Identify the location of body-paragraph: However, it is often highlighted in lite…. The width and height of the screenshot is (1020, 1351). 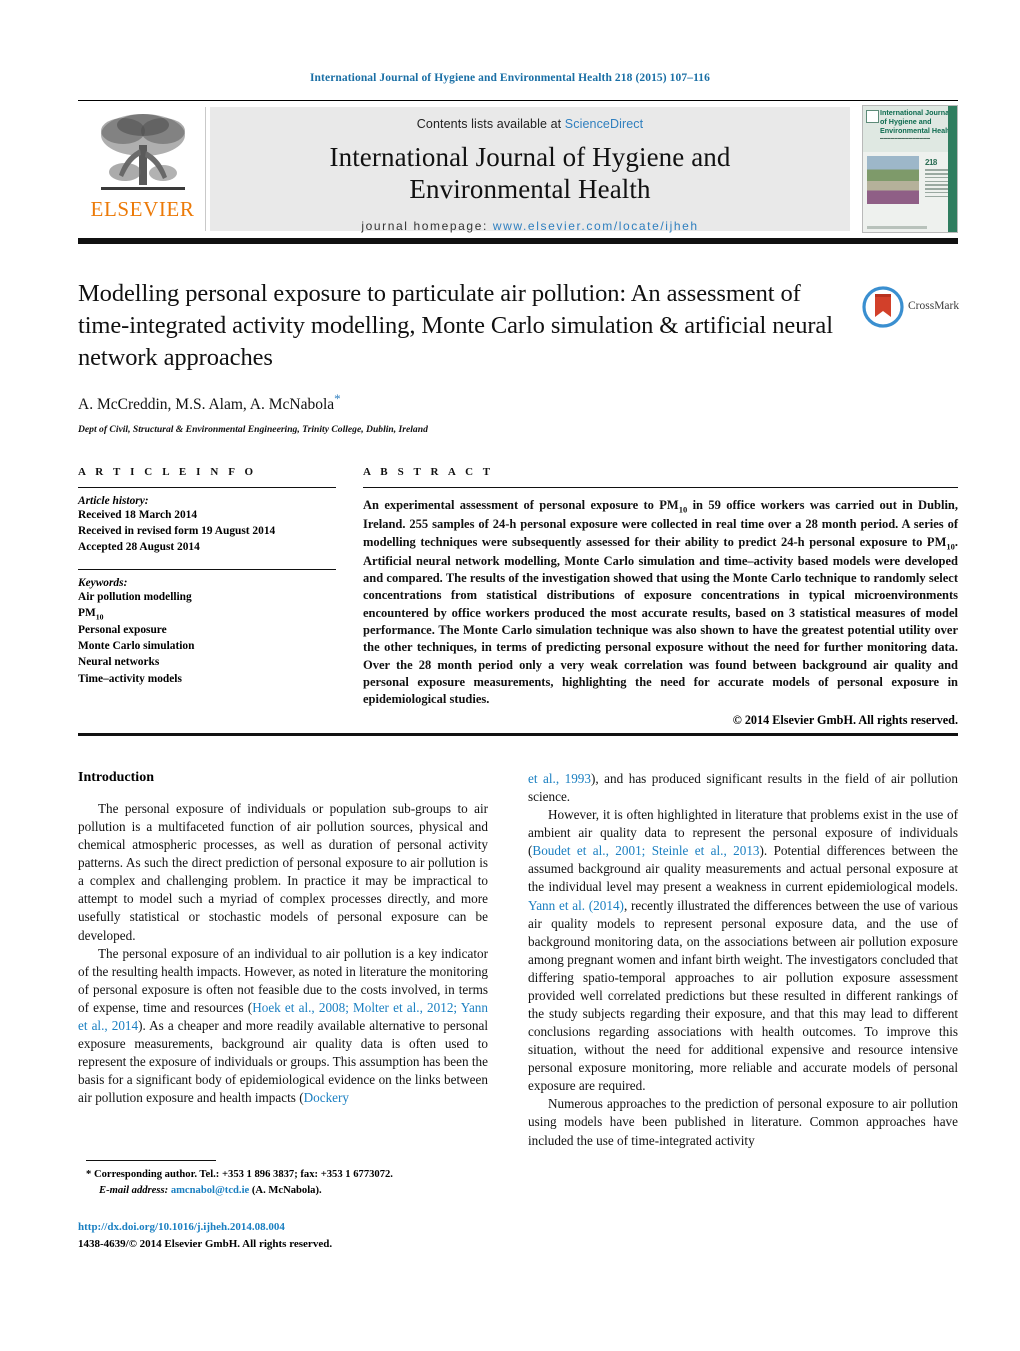
(743, 950).